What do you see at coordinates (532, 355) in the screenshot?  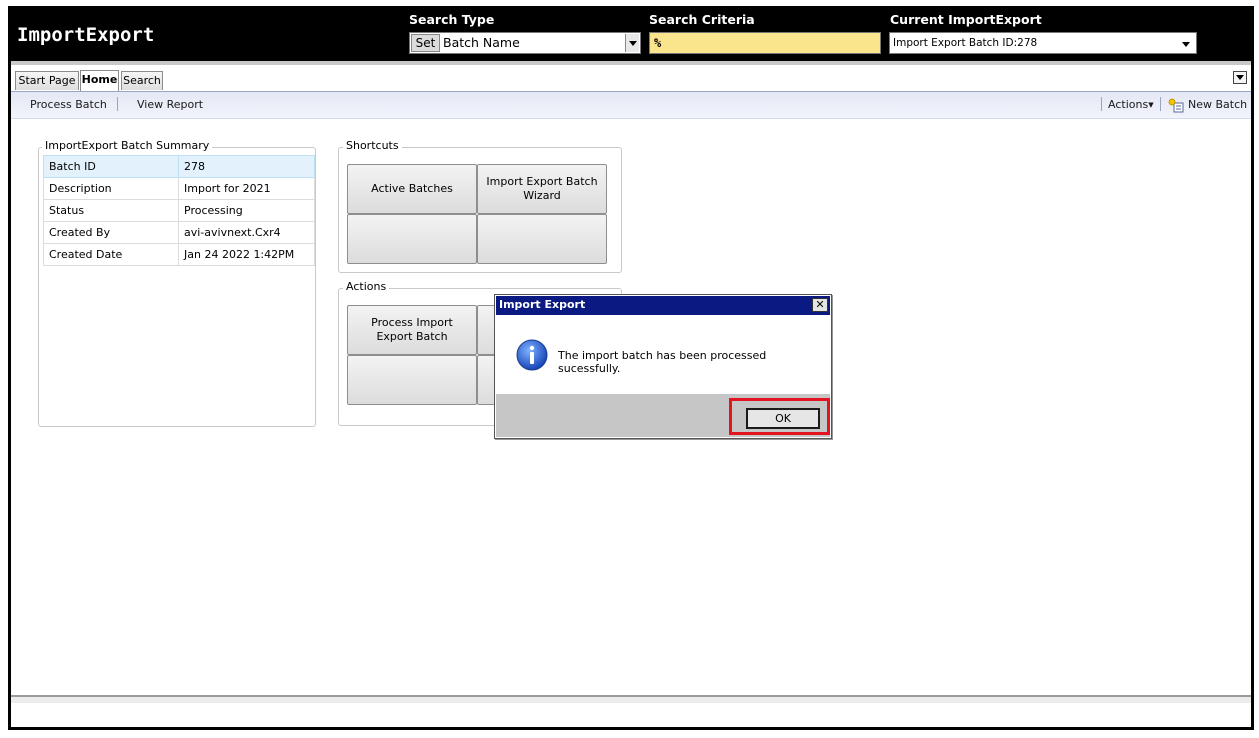 I see `info-icon` at bounding box center [532, 355].